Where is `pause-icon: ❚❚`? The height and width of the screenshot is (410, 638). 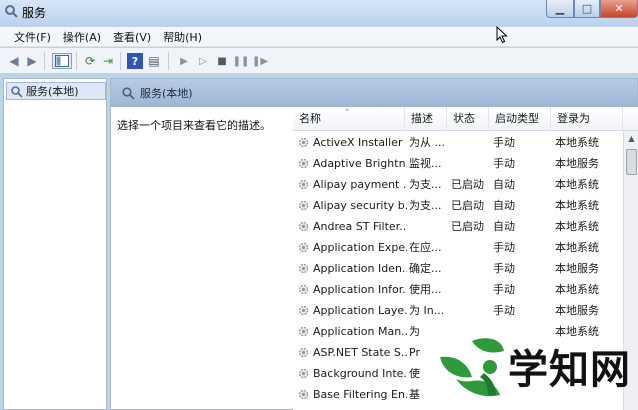 pause-icon: ❚❚ is located at coordinates (241, 61).